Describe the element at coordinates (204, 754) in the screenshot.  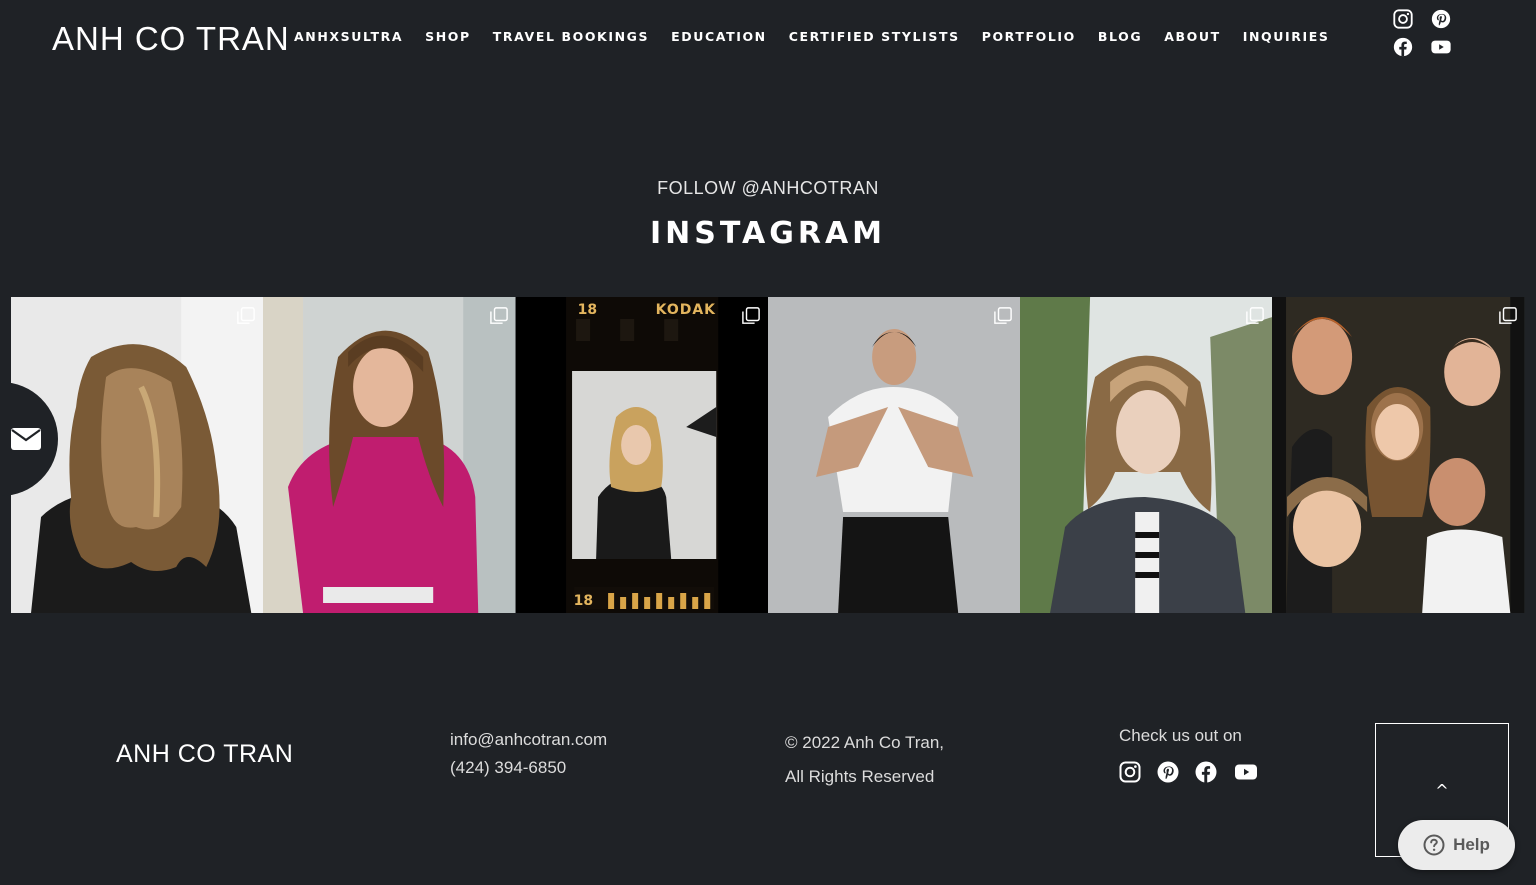
I see `footer-logo: ANH CO TRAN` at that location.